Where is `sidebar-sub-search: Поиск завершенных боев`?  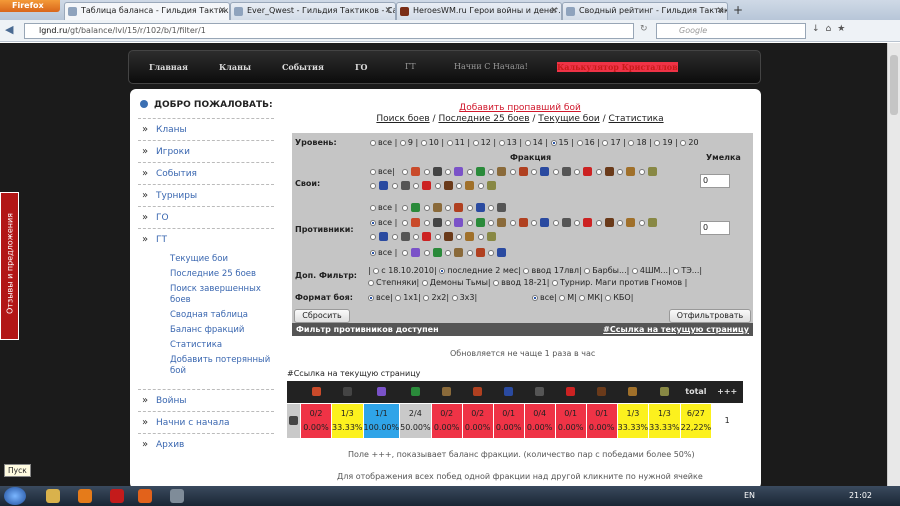
sidebar-sub-search: Поиск завершенных боев is located at coordinates (206, 295).